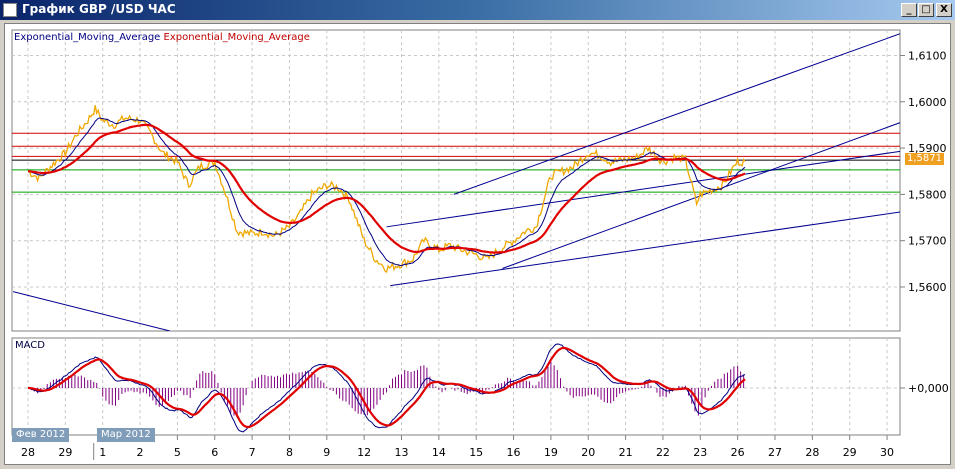 The height and width of the screenshot is (469, 955). Describe the element at coordinates (924, 159) in the screenshot. I see `current-price-tag: 1,5871` at that location.